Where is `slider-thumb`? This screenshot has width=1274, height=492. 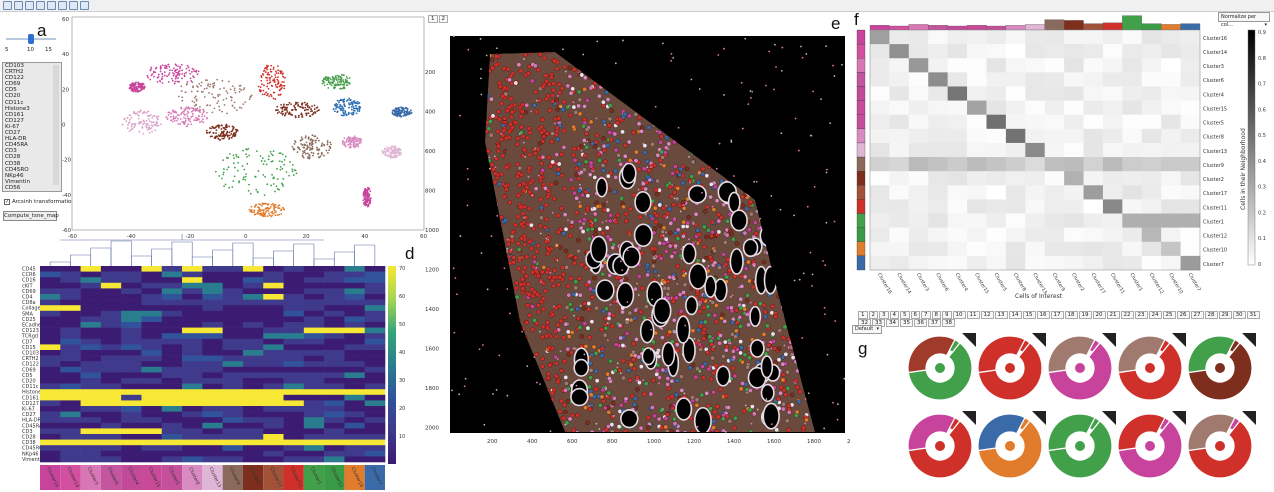
slider-thumb is located at coordinates (31, 39).